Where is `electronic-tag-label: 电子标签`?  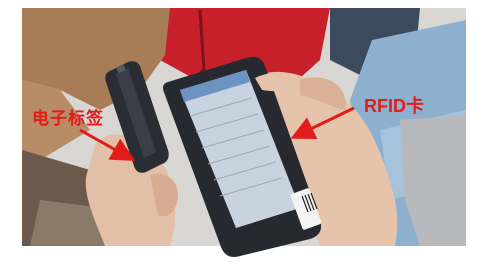 electronic-tag-label: 电子标签 is located at coordinates (68, 119).